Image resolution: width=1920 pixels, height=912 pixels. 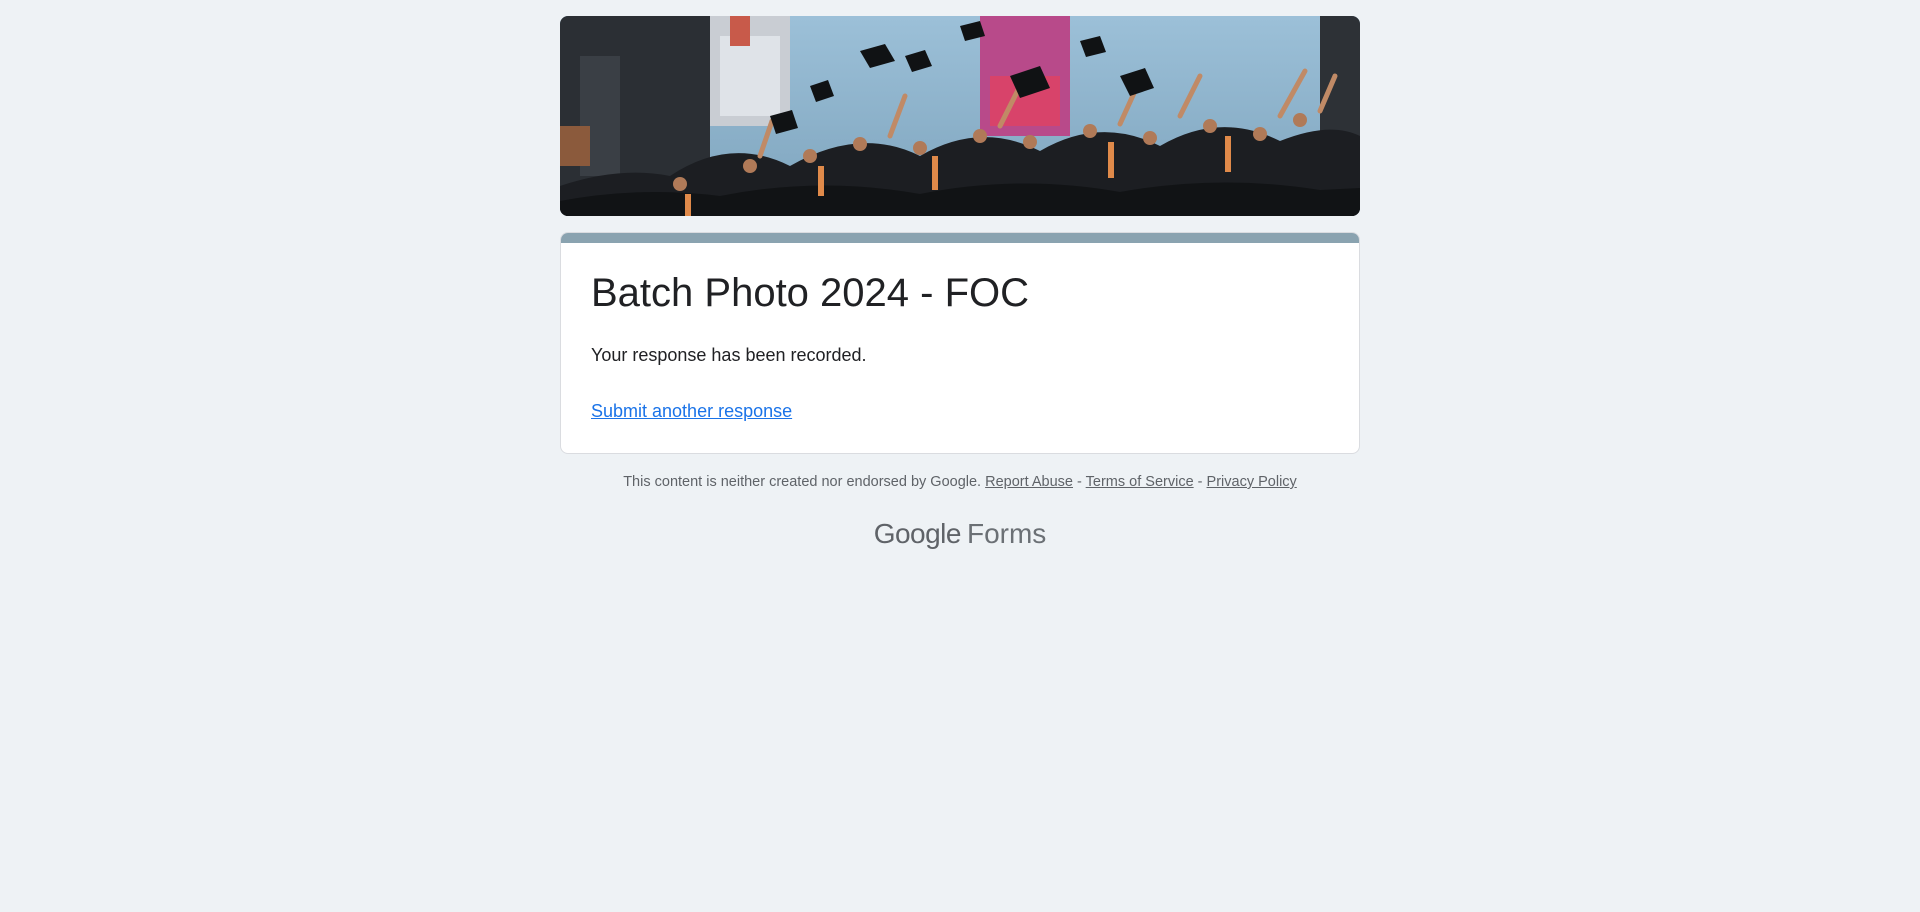 I want to click on terms-of-service-link: Terms of Service, so click(x=1140, y=482).